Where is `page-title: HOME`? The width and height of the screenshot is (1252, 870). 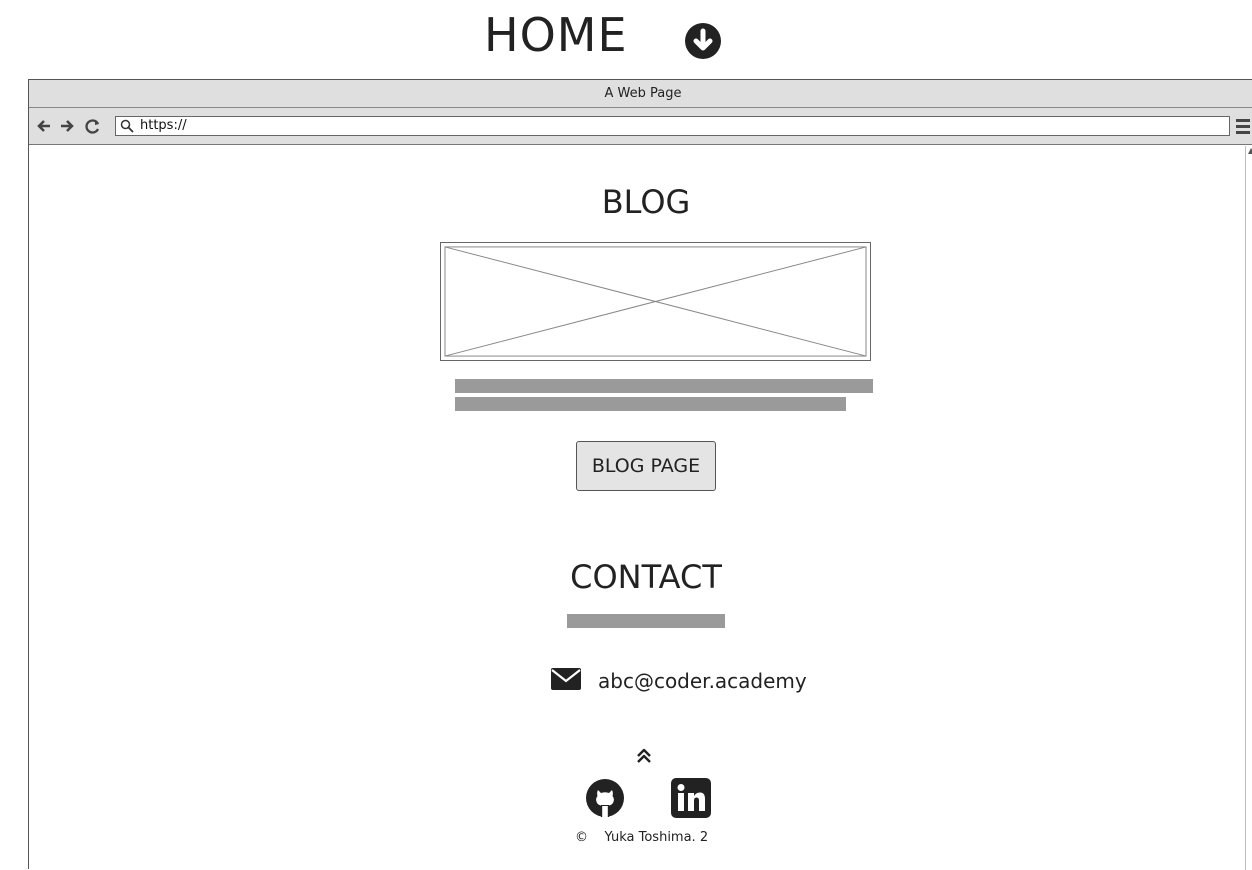
page-title: HOME is located at coordinates (556, 35).